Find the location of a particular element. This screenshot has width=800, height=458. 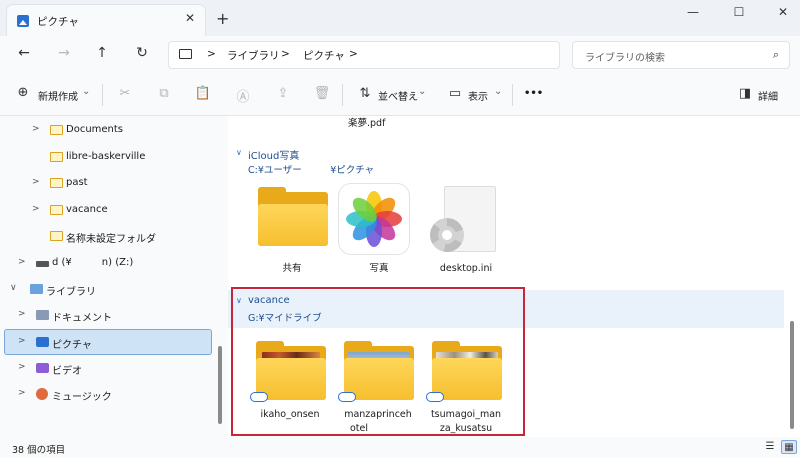

cut-icon: ✂ is located at coordinates (125, 93).